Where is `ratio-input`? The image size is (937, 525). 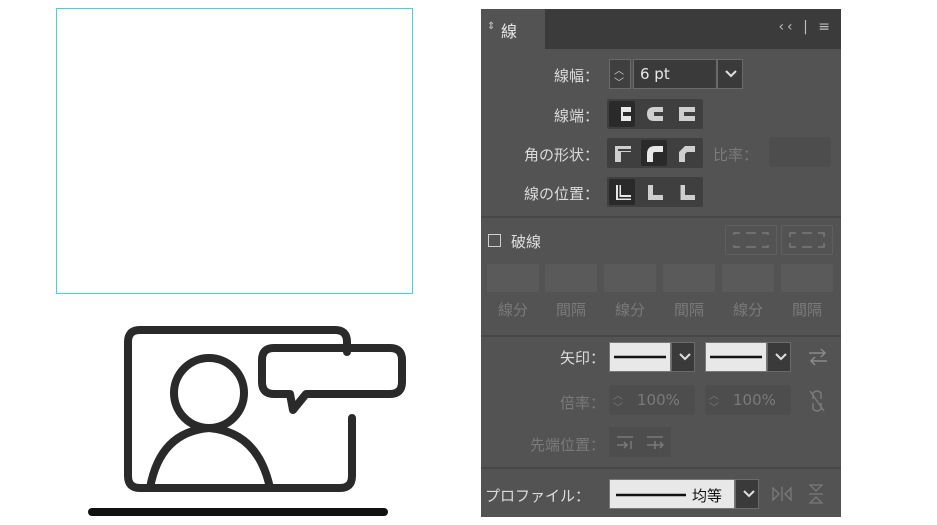
ratio-input is located at coordinates (800, 152).